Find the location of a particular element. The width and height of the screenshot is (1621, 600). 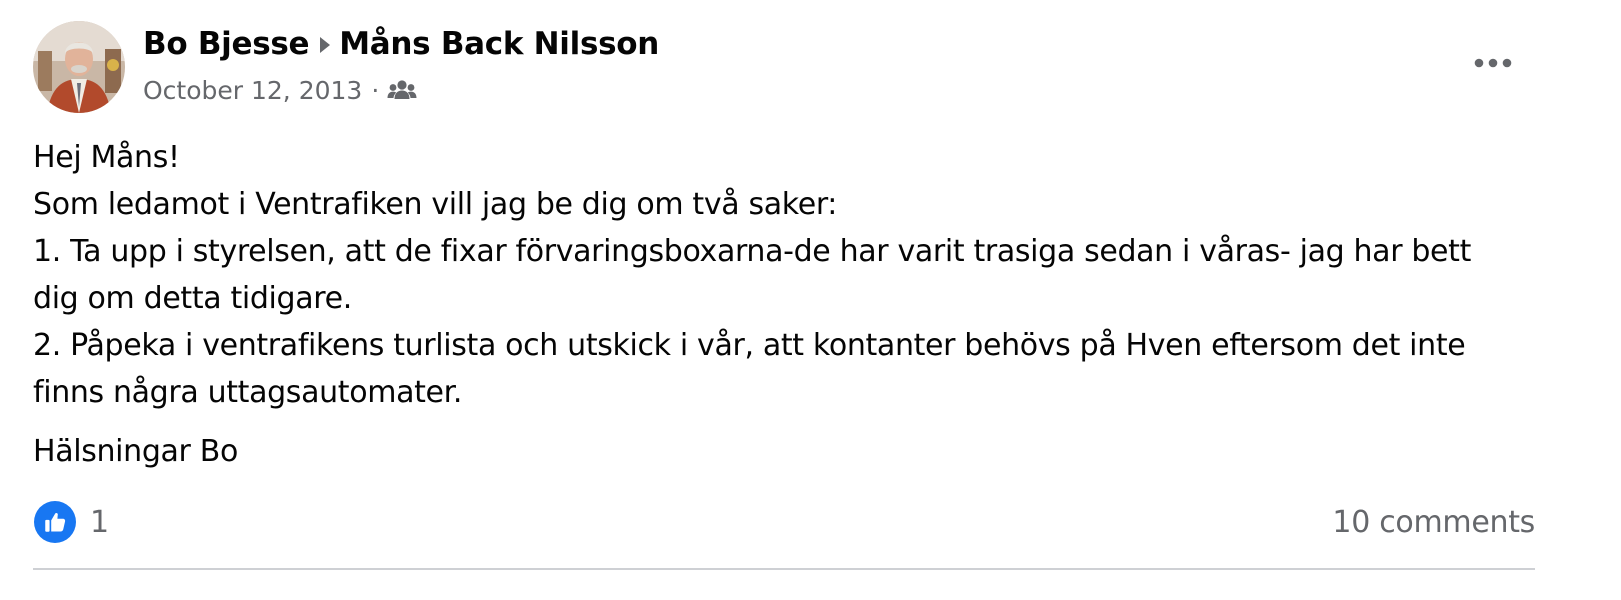

reactions-summary: 1 is located at coordinates (71, 522).